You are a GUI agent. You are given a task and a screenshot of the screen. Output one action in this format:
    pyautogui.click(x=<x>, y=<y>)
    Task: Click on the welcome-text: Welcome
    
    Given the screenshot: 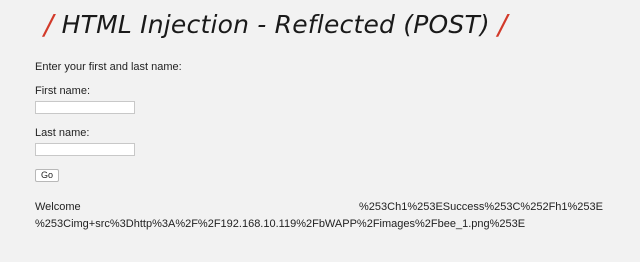 What is the action you would take?
    pyautogui.click(x=58, y=207)
    